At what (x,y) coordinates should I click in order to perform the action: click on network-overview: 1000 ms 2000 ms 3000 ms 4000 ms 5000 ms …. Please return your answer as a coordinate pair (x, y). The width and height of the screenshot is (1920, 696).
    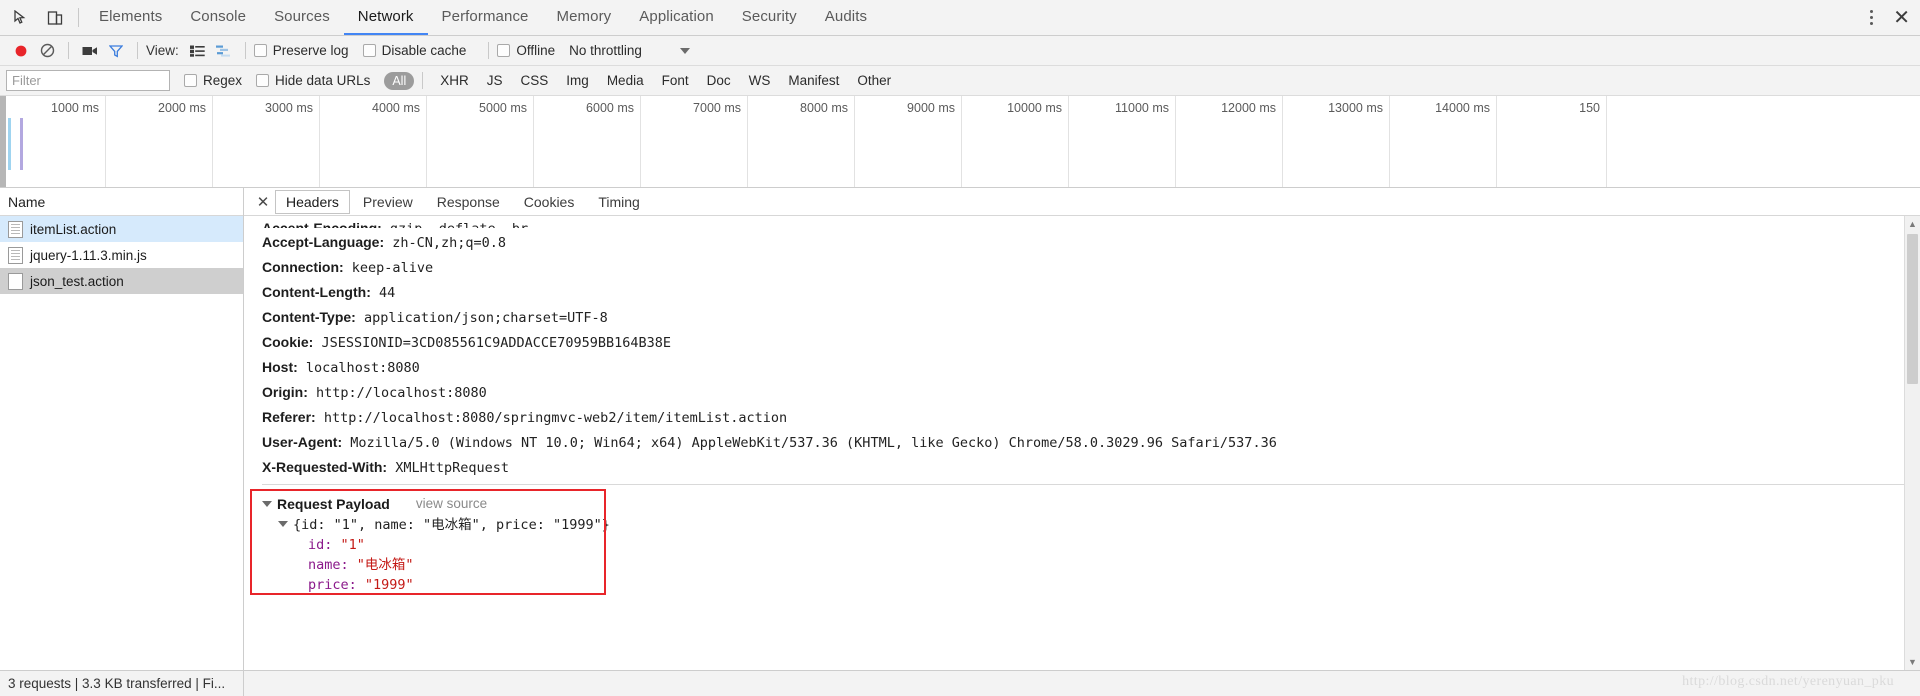
    Looking at the image, I should click on (960, 142).